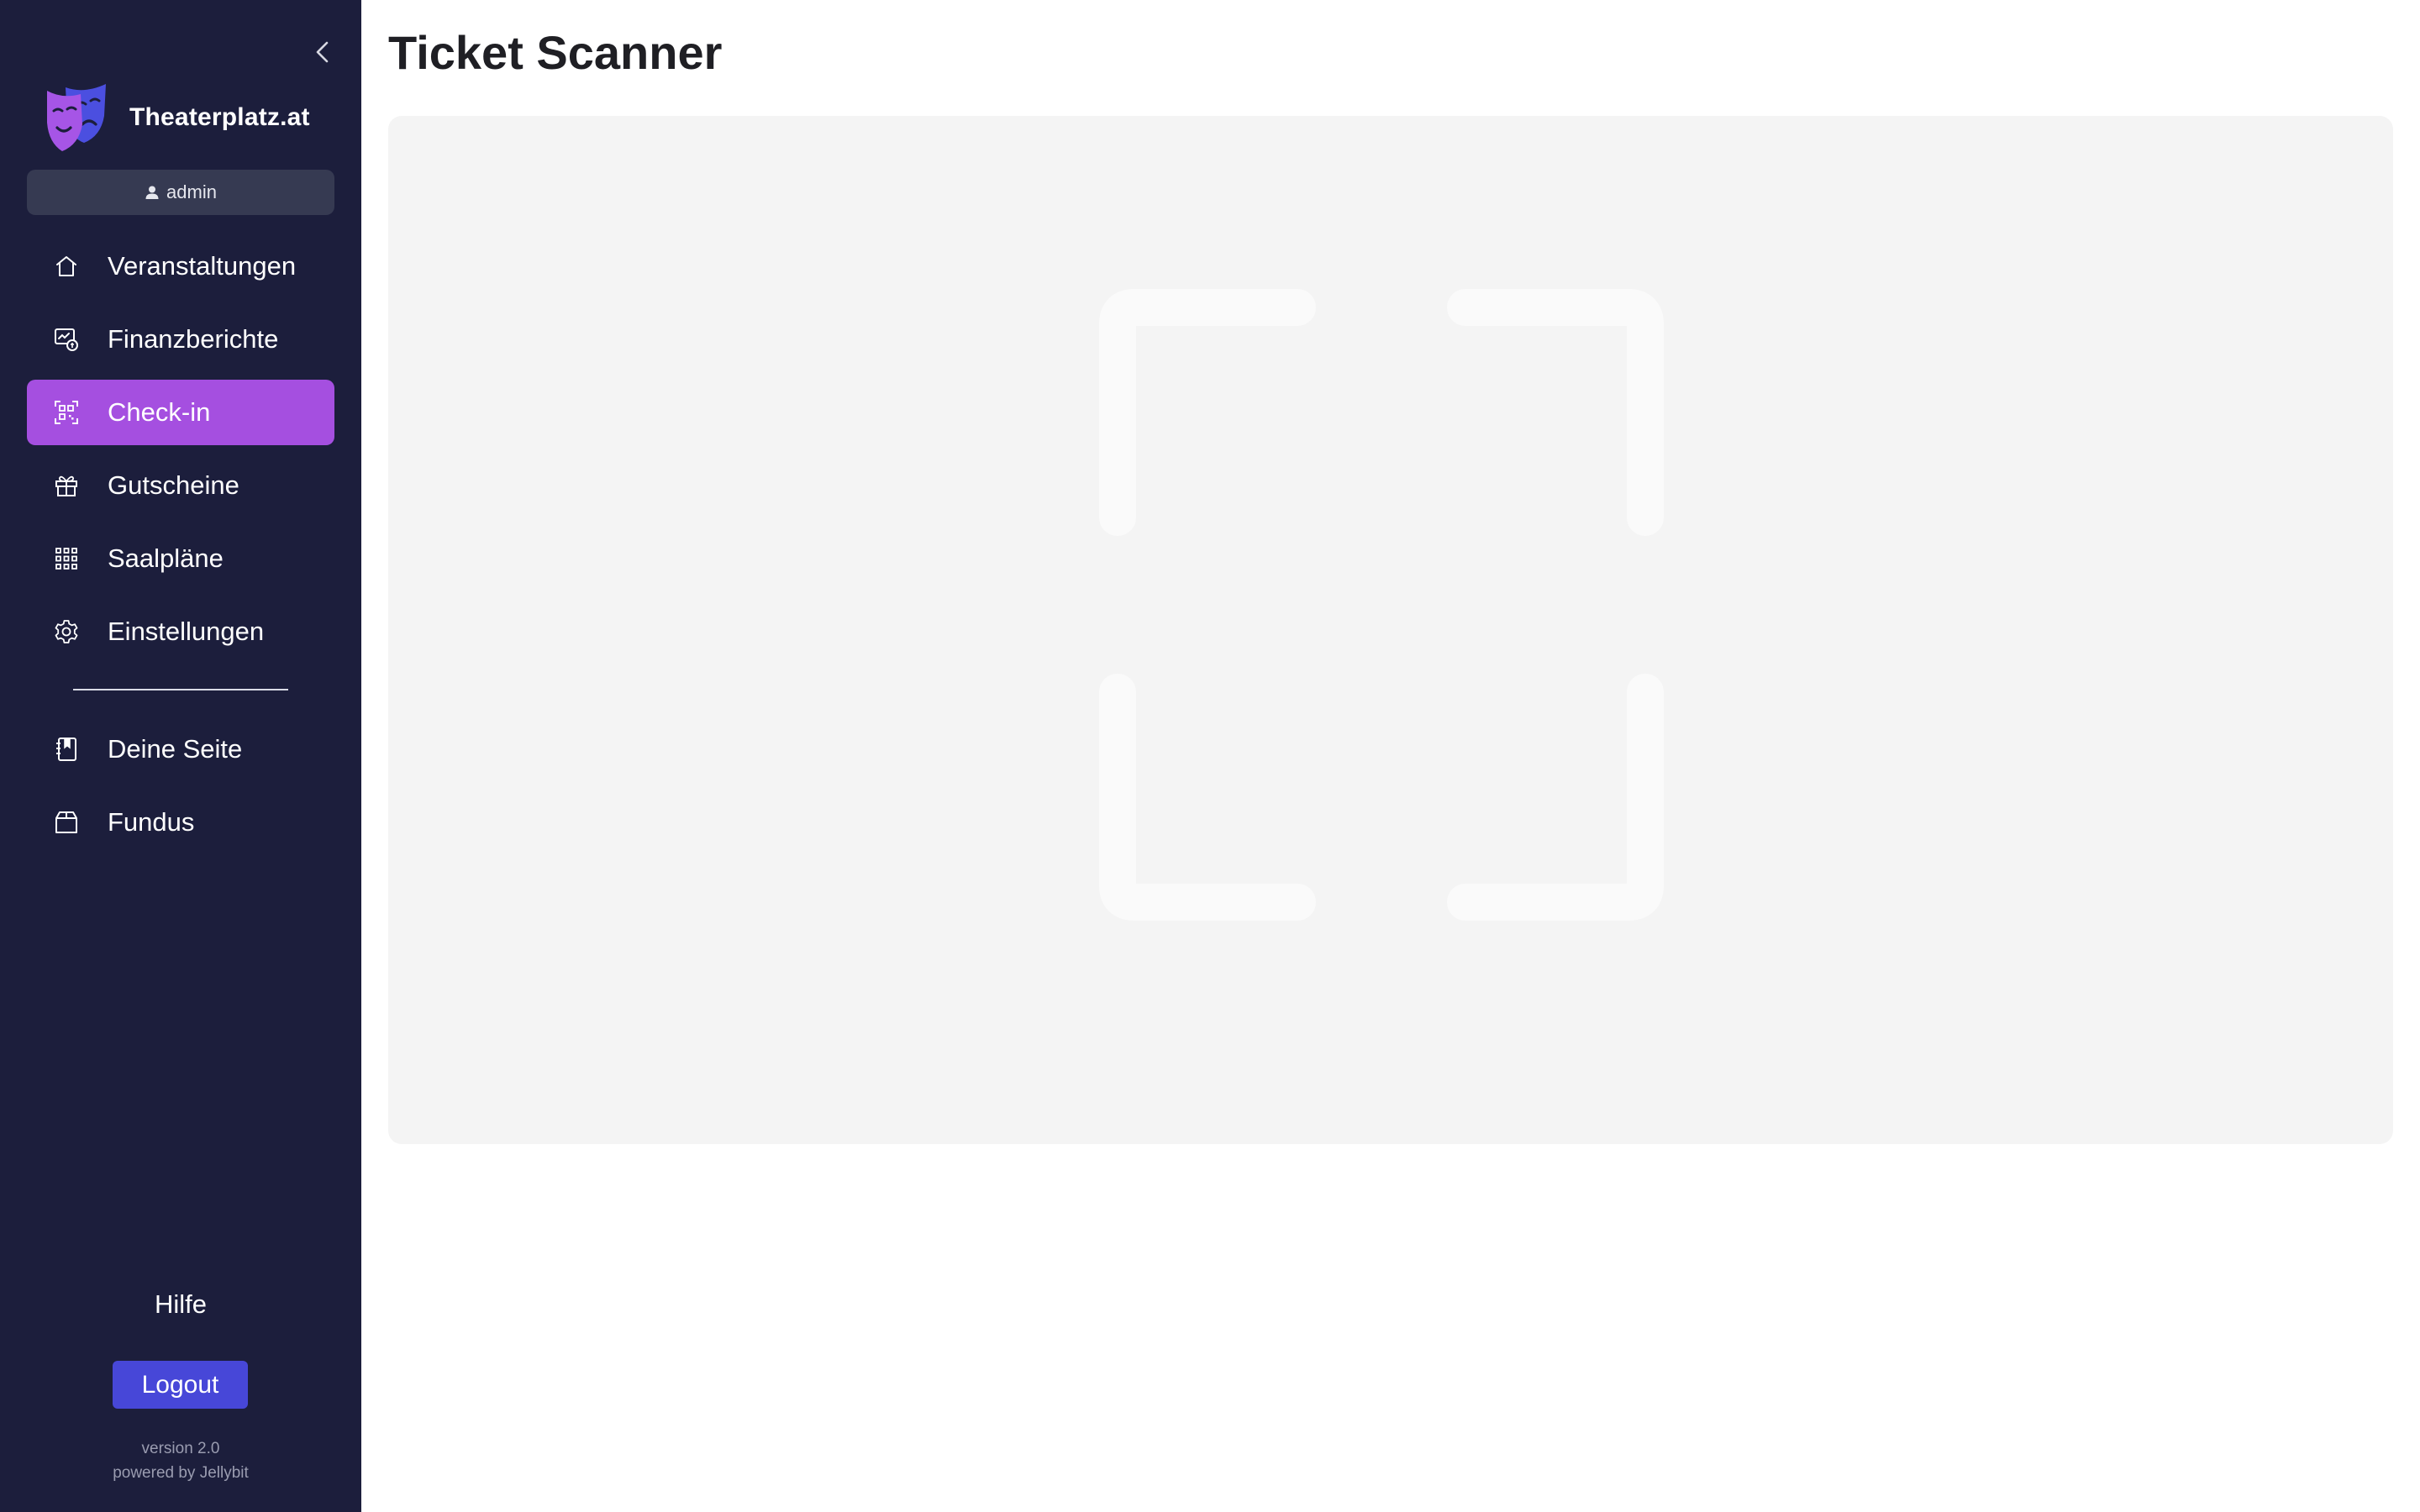 The image size is (2420, 1512). Describe the element at coordinates (166, 558) in the screenshot. I see `nav-label: Saalpläne` at that location.